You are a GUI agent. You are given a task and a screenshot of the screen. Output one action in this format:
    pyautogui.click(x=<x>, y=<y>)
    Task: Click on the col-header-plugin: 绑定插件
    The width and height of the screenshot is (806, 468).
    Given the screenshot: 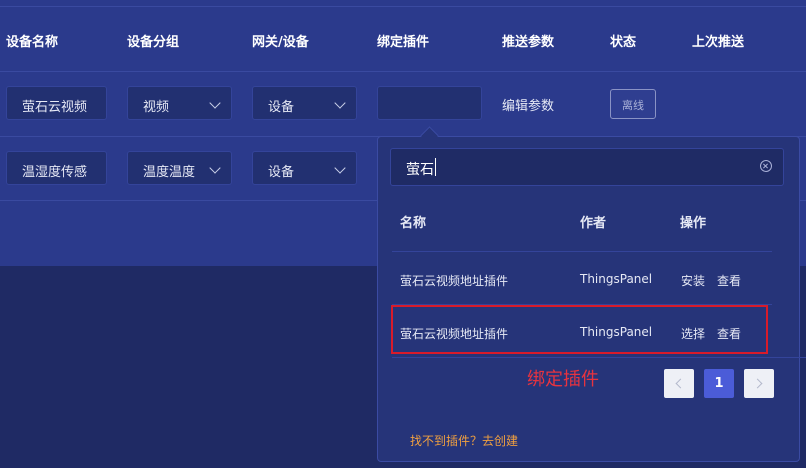 What is the action you would take?
    pyautogui.click(x=403, y=42)
    